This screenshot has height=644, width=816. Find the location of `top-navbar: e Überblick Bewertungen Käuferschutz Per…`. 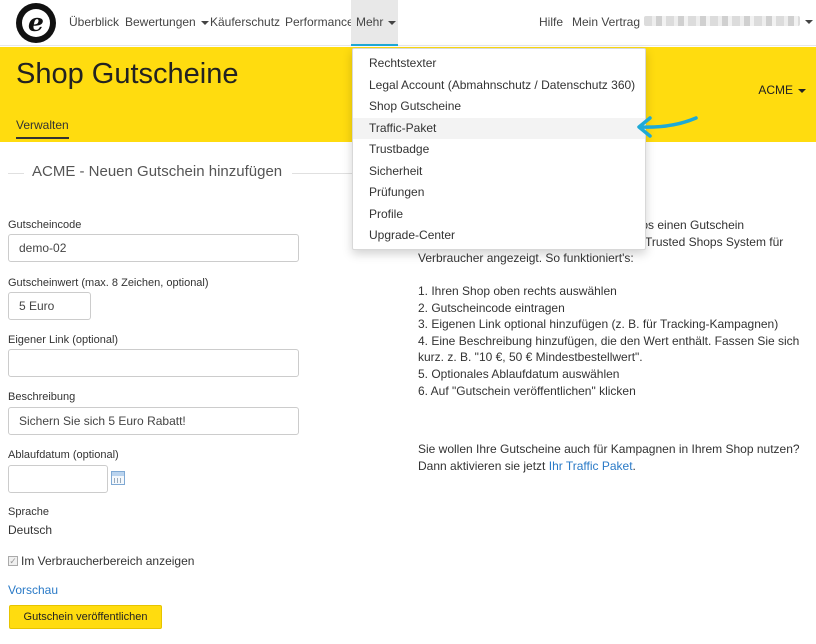

top-navbar: e Überblick Bewertungen Käuferschutz Per… is located at coordinates (408, 23).